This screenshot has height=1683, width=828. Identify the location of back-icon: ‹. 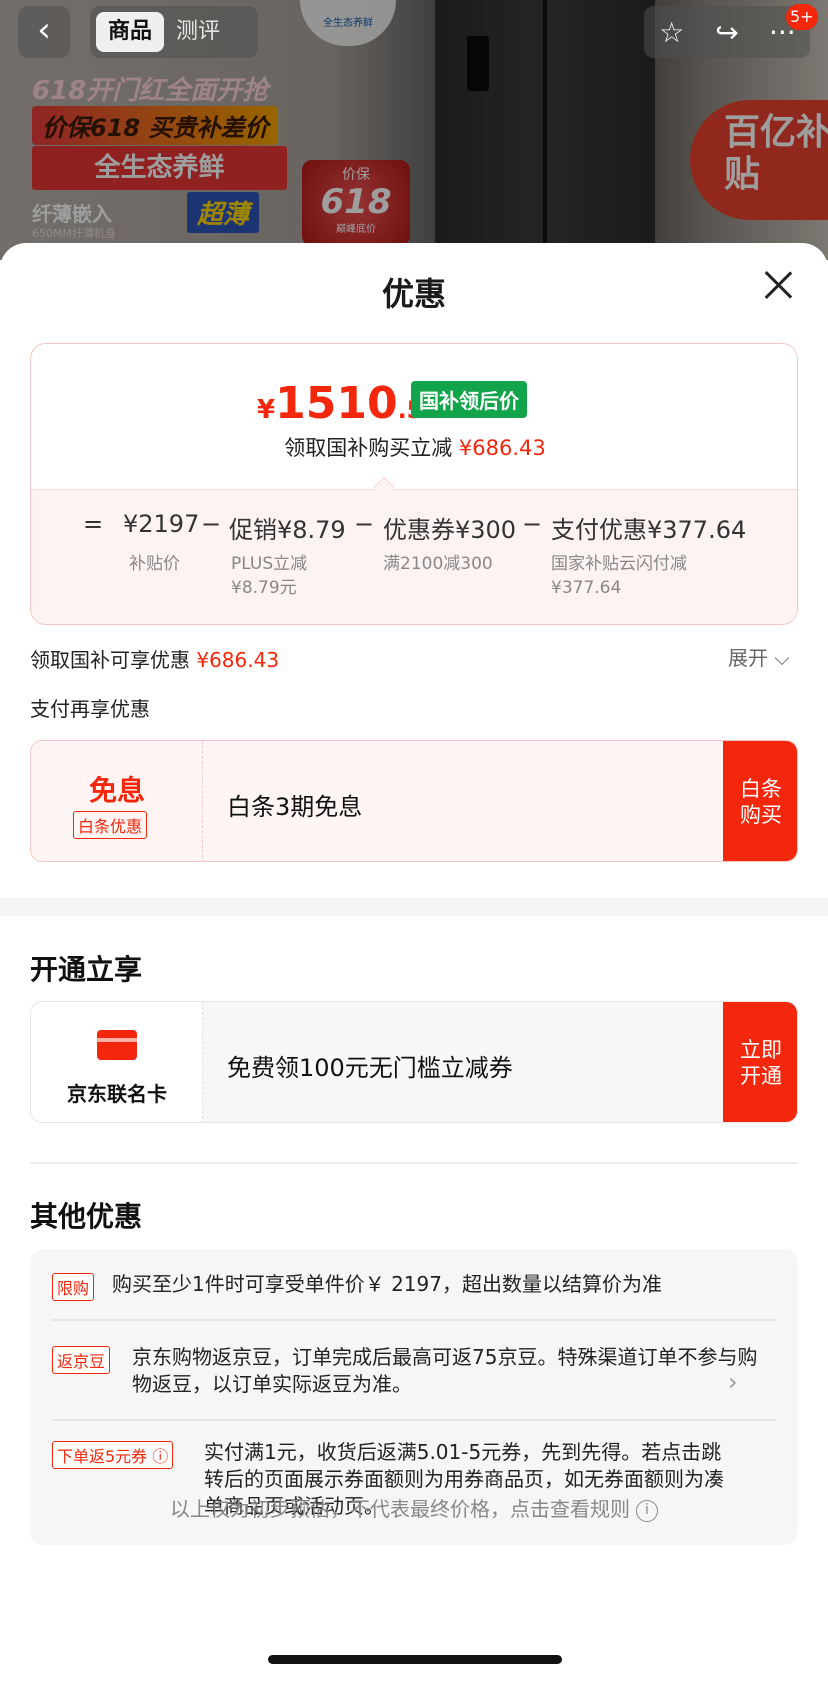
(44, 30).